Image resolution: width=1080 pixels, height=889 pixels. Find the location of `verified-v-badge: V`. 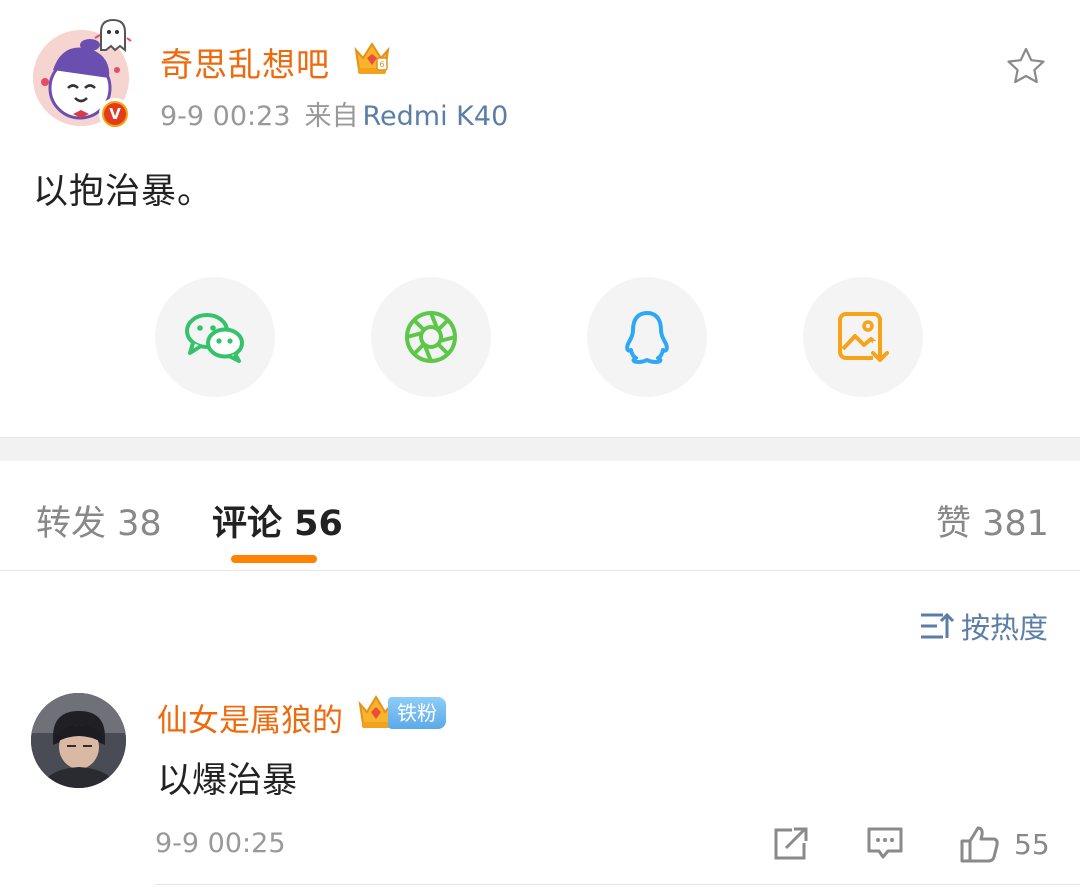

verified-v-badge: V is located at coordinates (115, 114).